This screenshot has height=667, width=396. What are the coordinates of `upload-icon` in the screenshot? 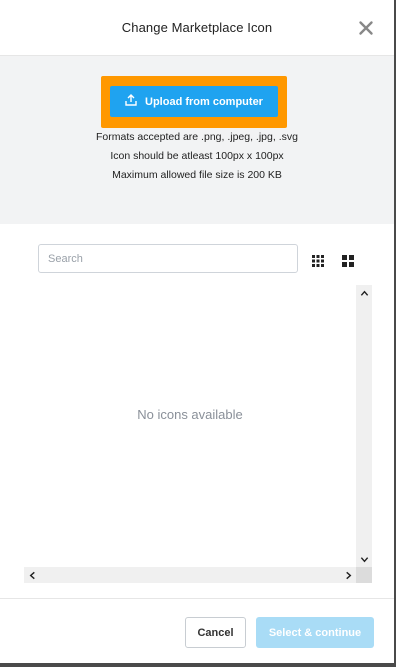 It's located at (131, 101).